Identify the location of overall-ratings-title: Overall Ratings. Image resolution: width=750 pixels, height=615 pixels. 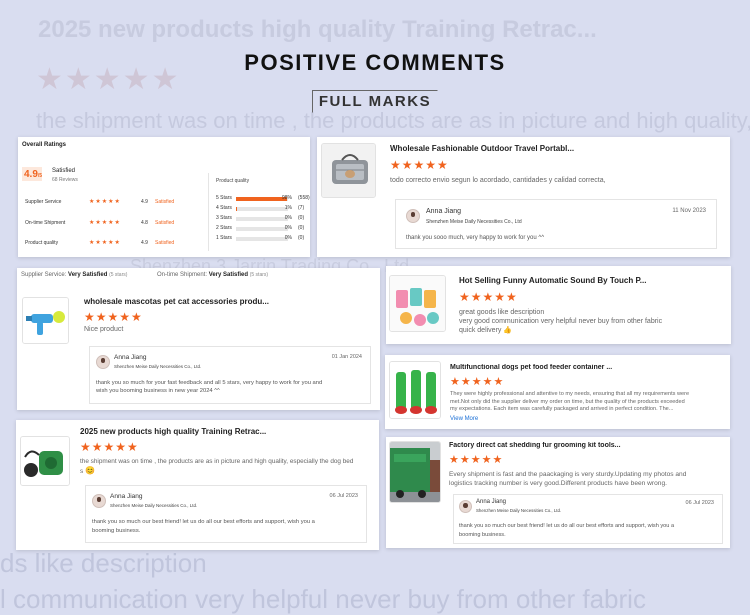
(44, 145).